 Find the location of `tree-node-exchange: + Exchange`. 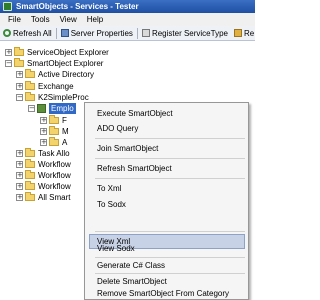

tree-node-exchange: + Exchange is located at coordinates (45, 86).